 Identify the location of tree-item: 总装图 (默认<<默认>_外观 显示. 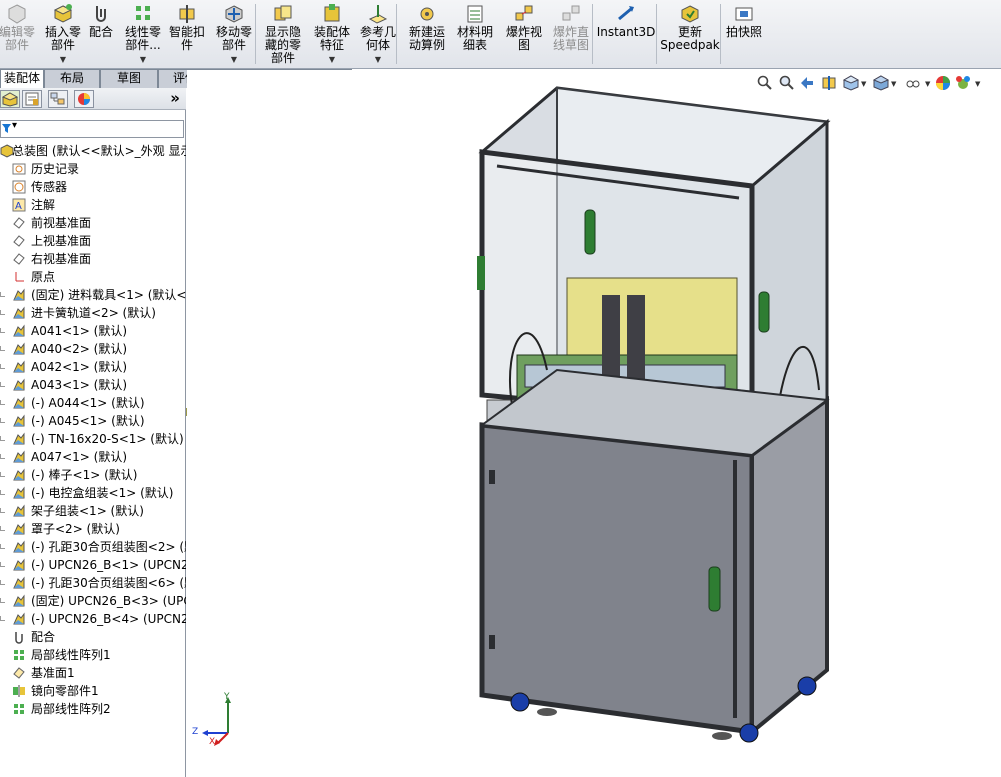
(93, 151).